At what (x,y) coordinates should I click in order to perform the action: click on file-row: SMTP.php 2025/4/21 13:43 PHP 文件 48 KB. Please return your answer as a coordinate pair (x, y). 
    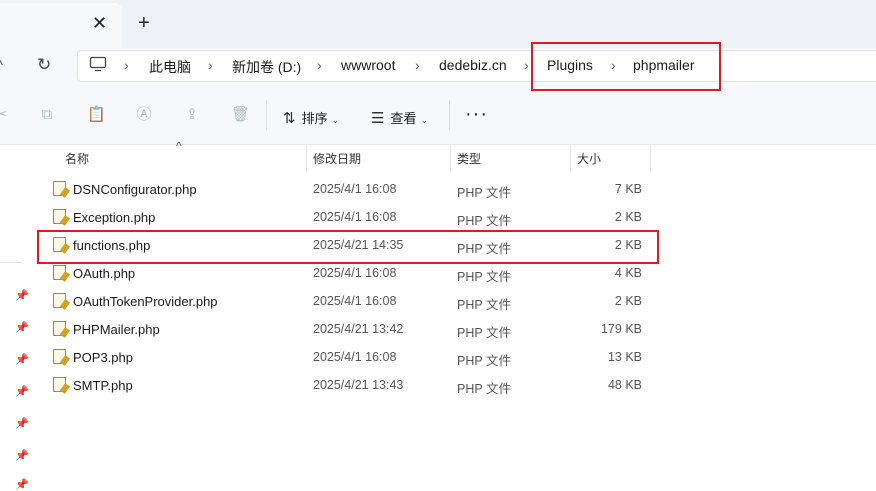
    Looking at the image, I should click on (346, 385).